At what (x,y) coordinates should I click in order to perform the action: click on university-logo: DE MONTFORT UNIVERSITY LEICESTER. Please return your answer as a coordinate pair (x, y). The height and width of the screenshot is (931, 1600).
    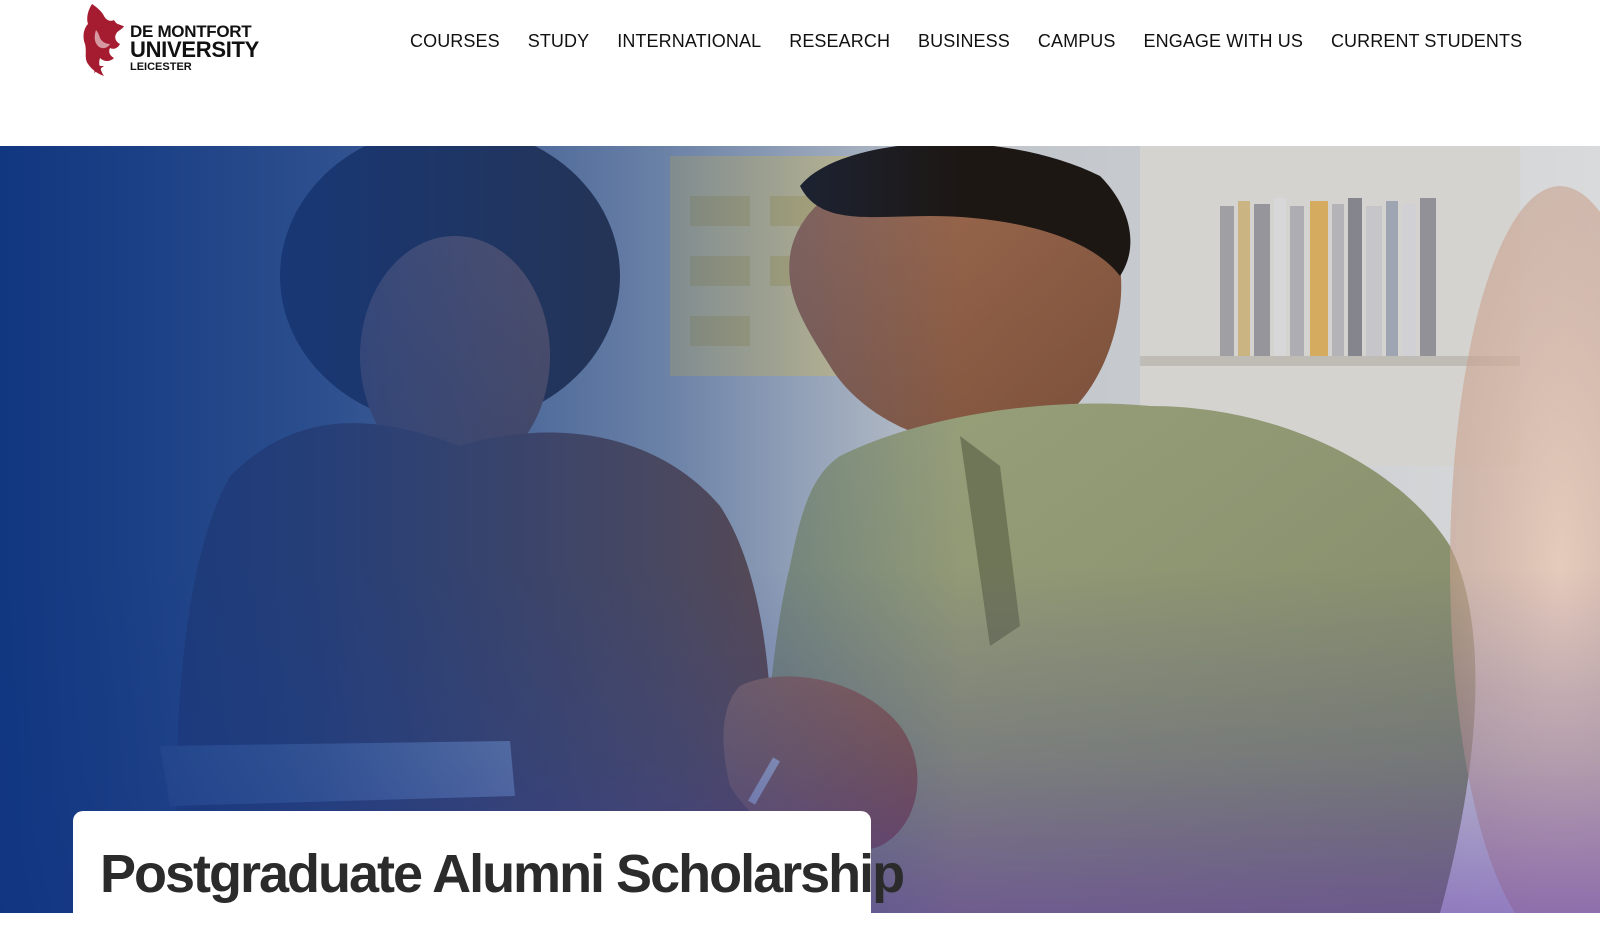
    Looking at the image, I should click on (173, 40).